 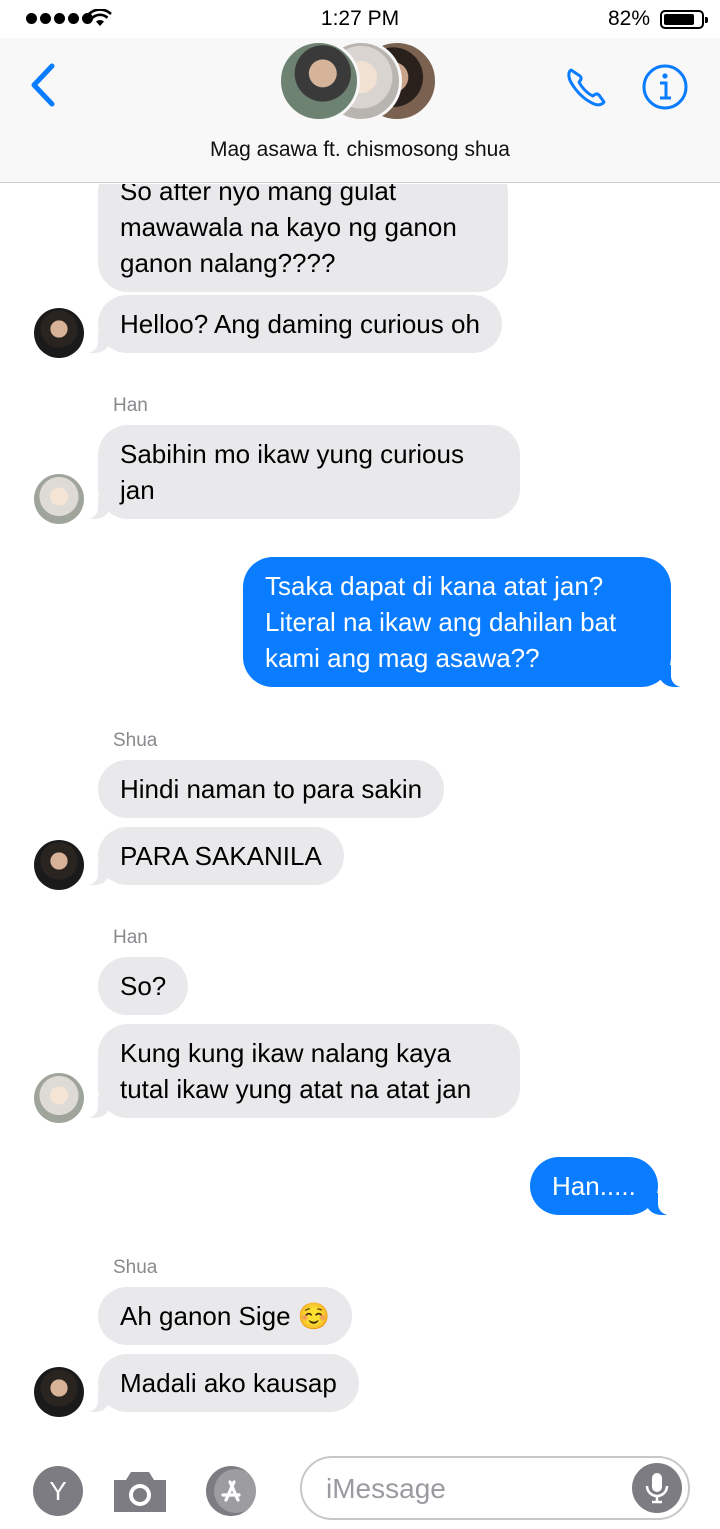 I want to click on incoming-message: Sabihin mo ikaw yung curious jan, so click(x=301, y=472).